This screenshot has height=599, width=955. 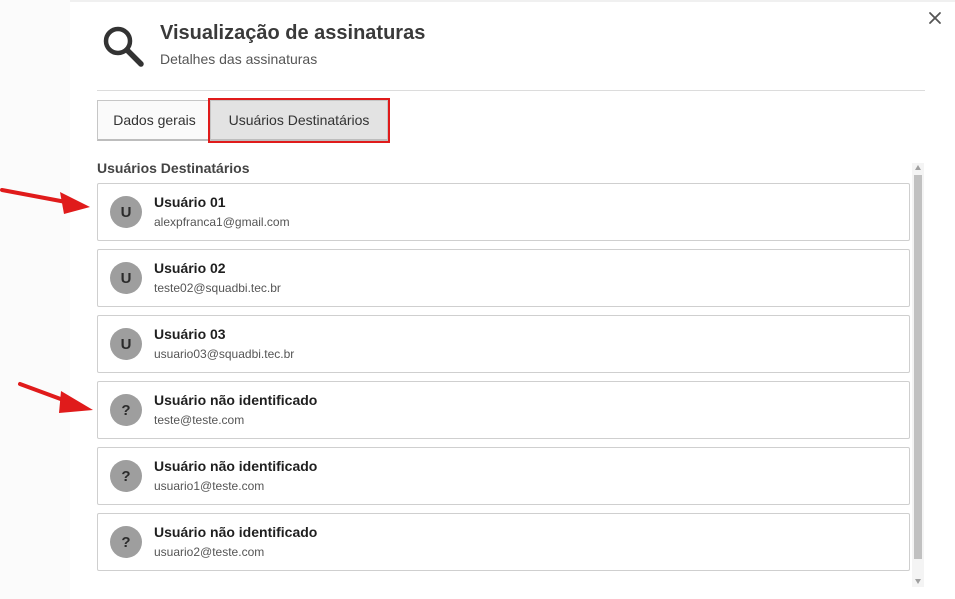 What do you see at coordinates (35, 299) in the screenshot?
I see `page-backdrop` at bounding box center [35, 299].